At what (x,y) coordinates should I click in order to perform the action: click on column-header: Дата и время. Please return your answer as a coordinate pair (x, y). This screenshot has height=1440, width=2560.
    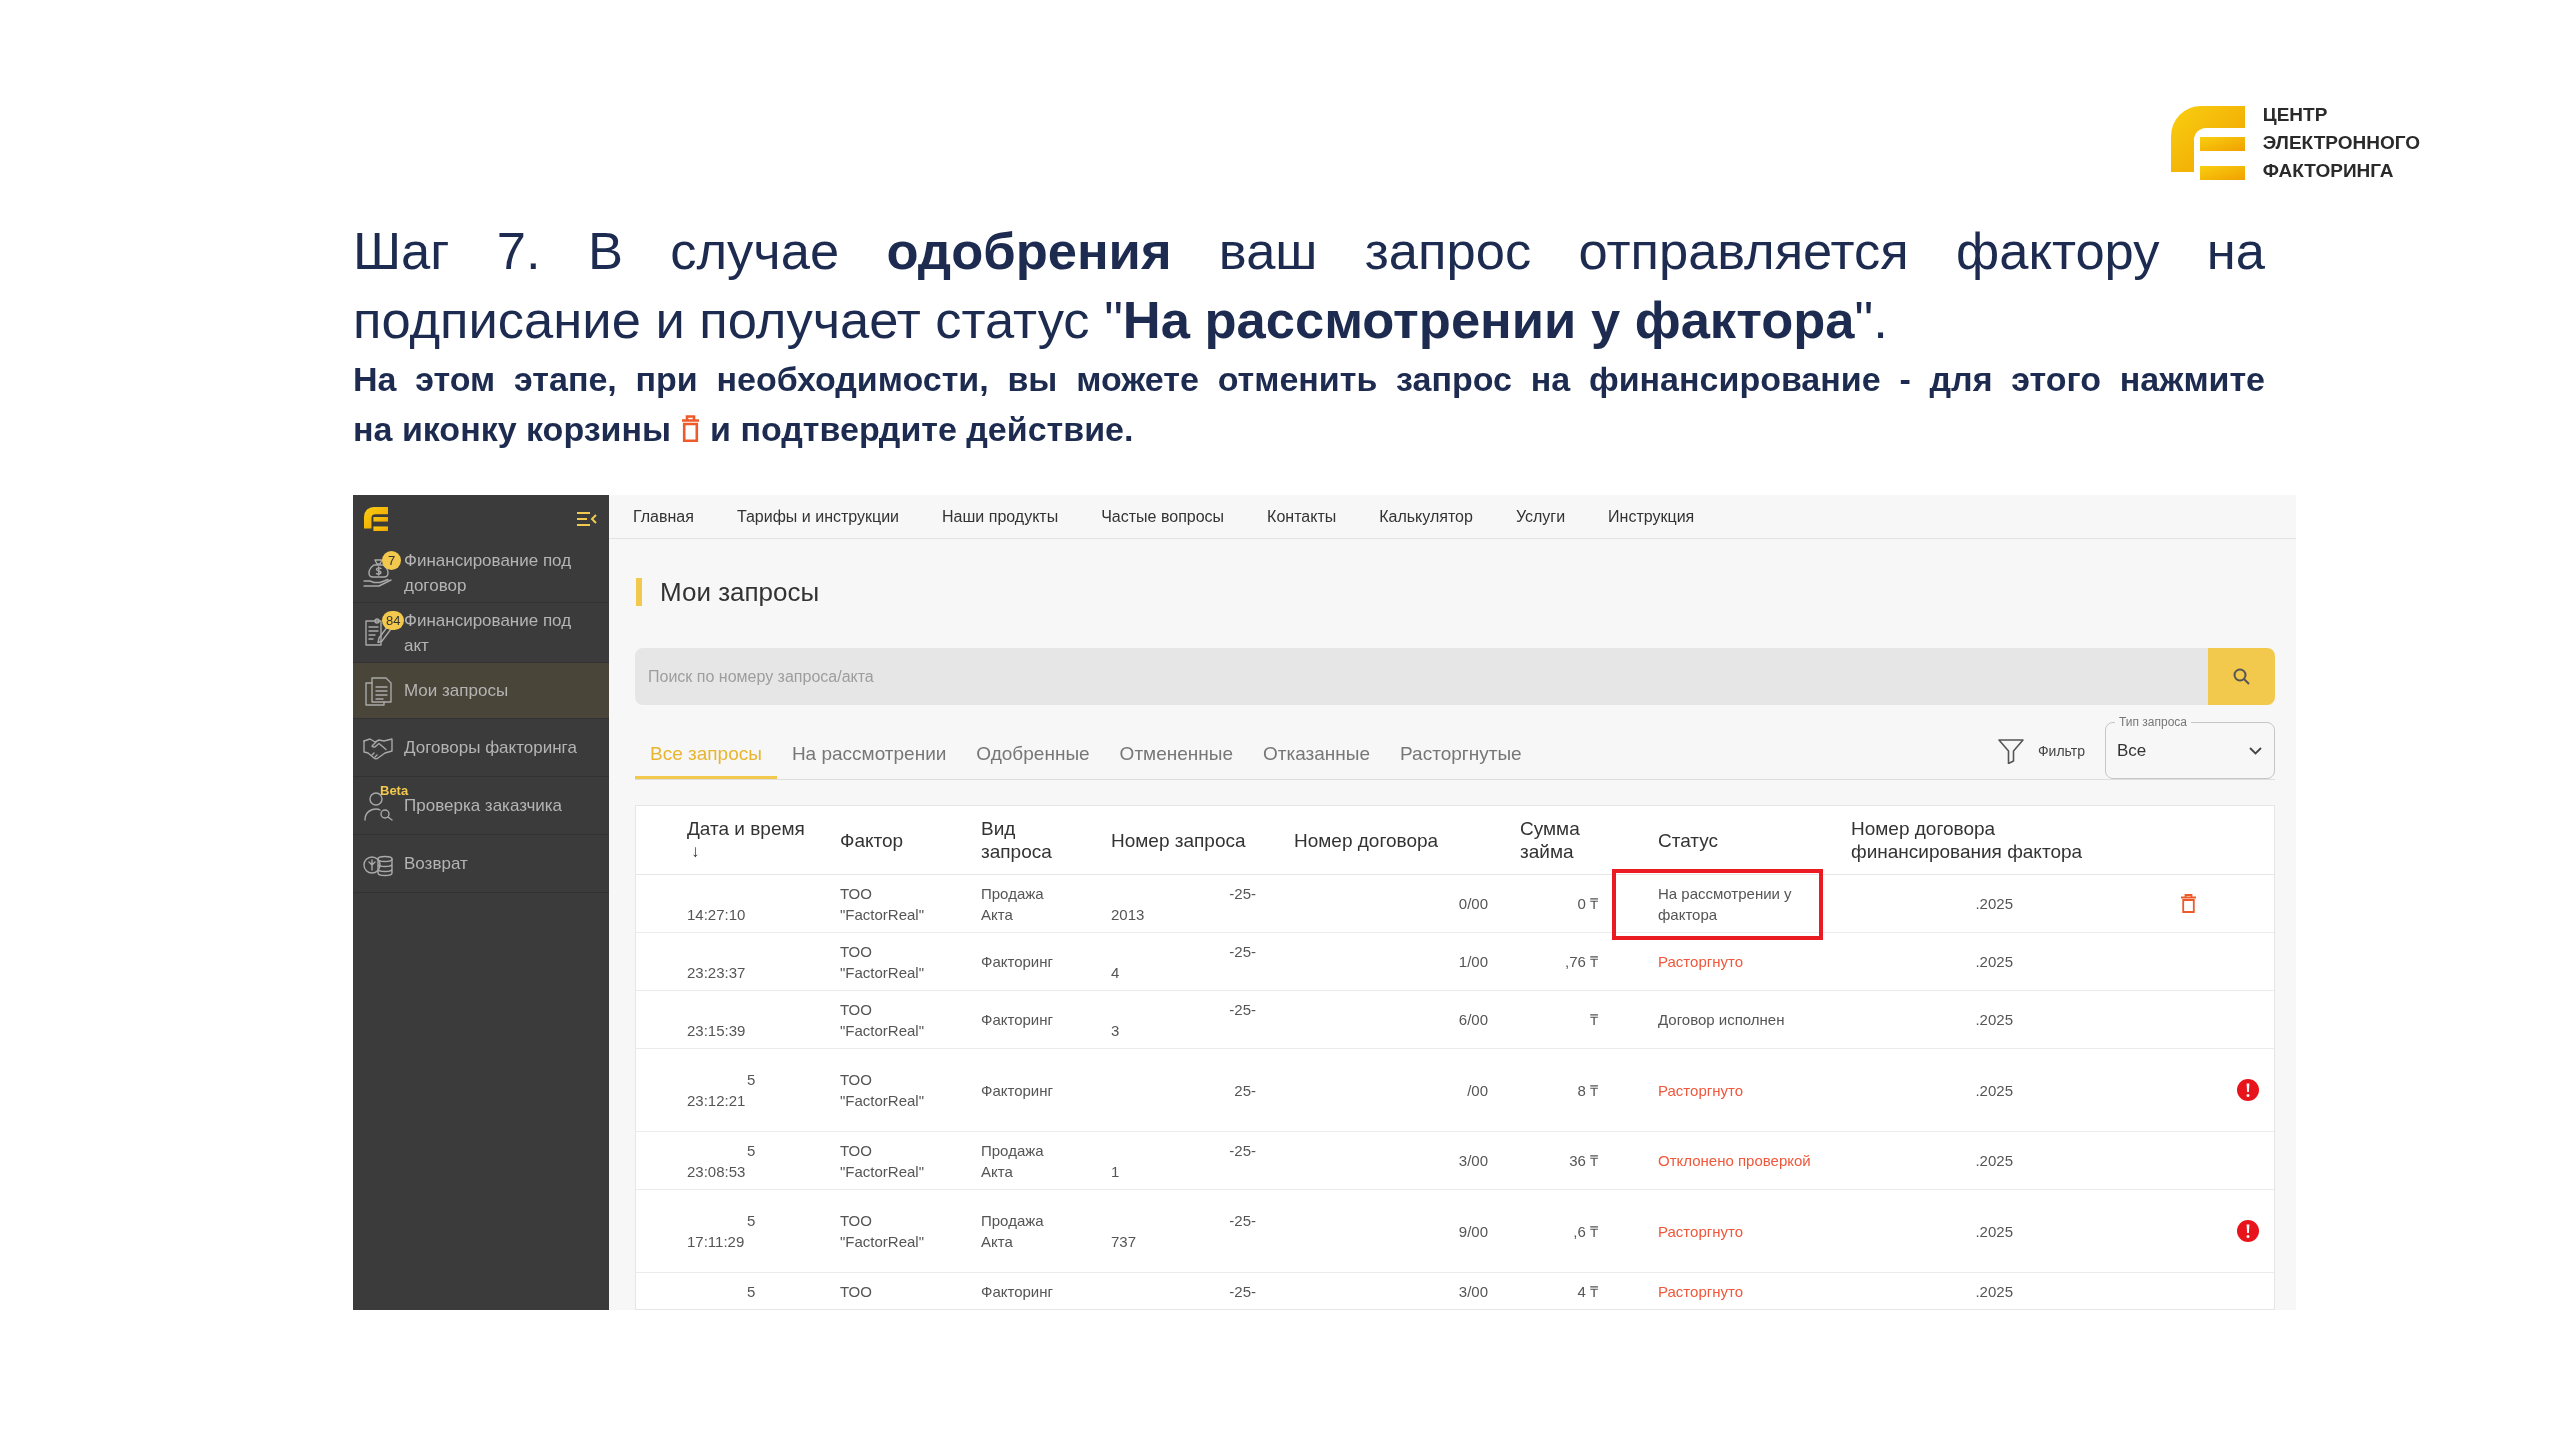
    Looking at the image, I should click on (746, 828).